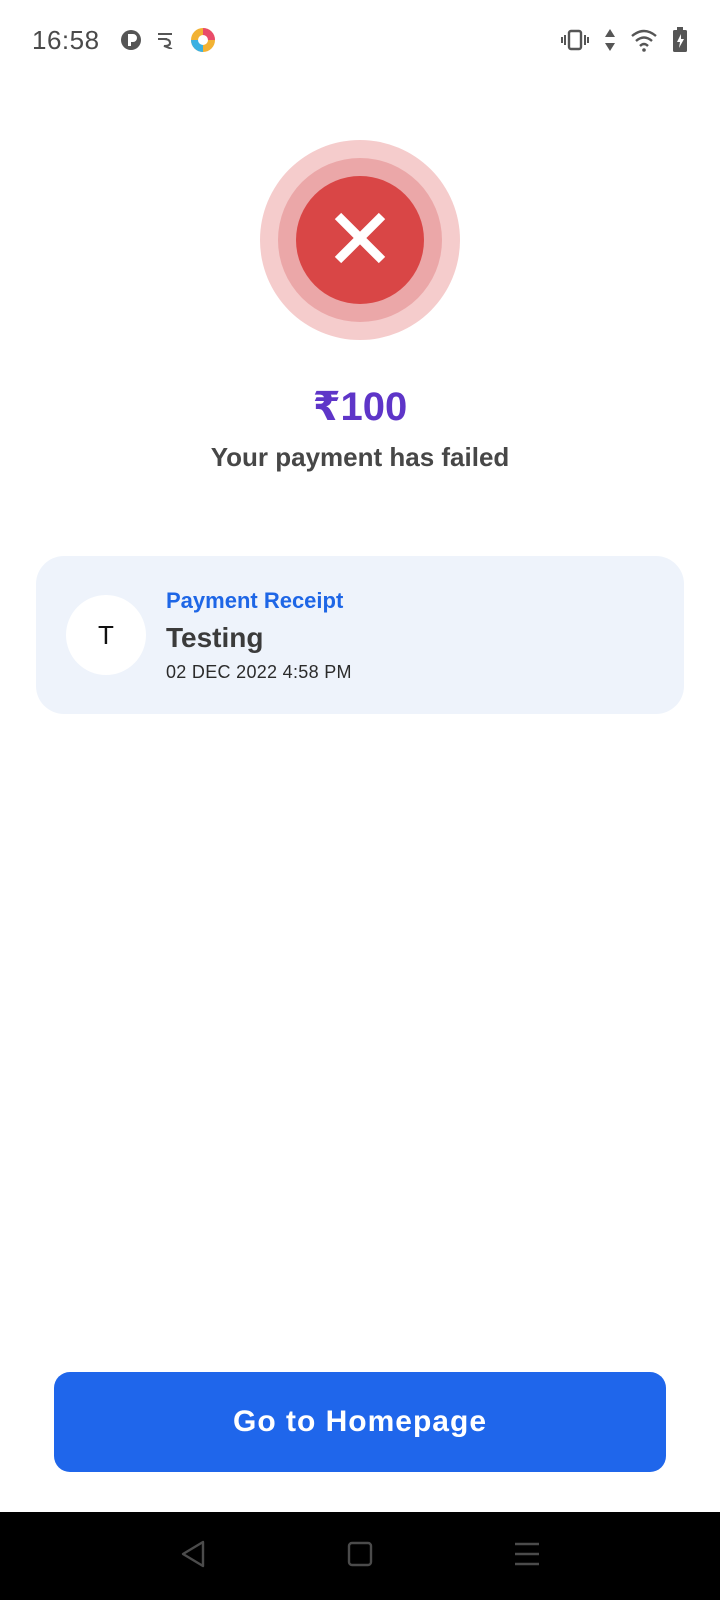 The image size is (720, 1600). What do you see at coordinates (259, 671) in the screenshot?
I see `receipt-datetime: 02 DEC 2022 4:58 PM` at bounding box center [259, 671].